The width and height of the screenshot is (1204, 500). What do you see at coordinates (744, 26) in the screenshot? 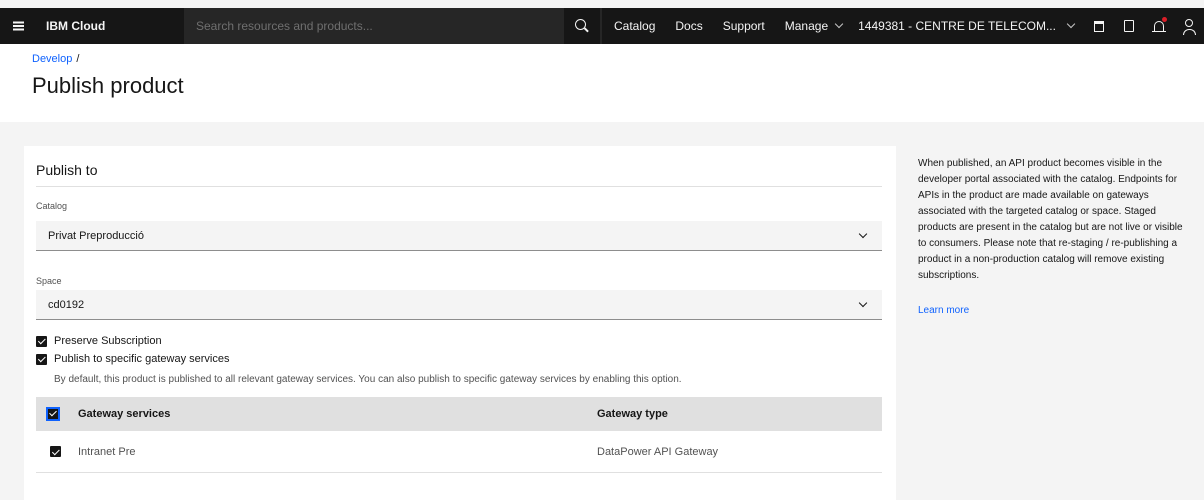
I see `nav-support: Support` at bounding box center [744, 26].